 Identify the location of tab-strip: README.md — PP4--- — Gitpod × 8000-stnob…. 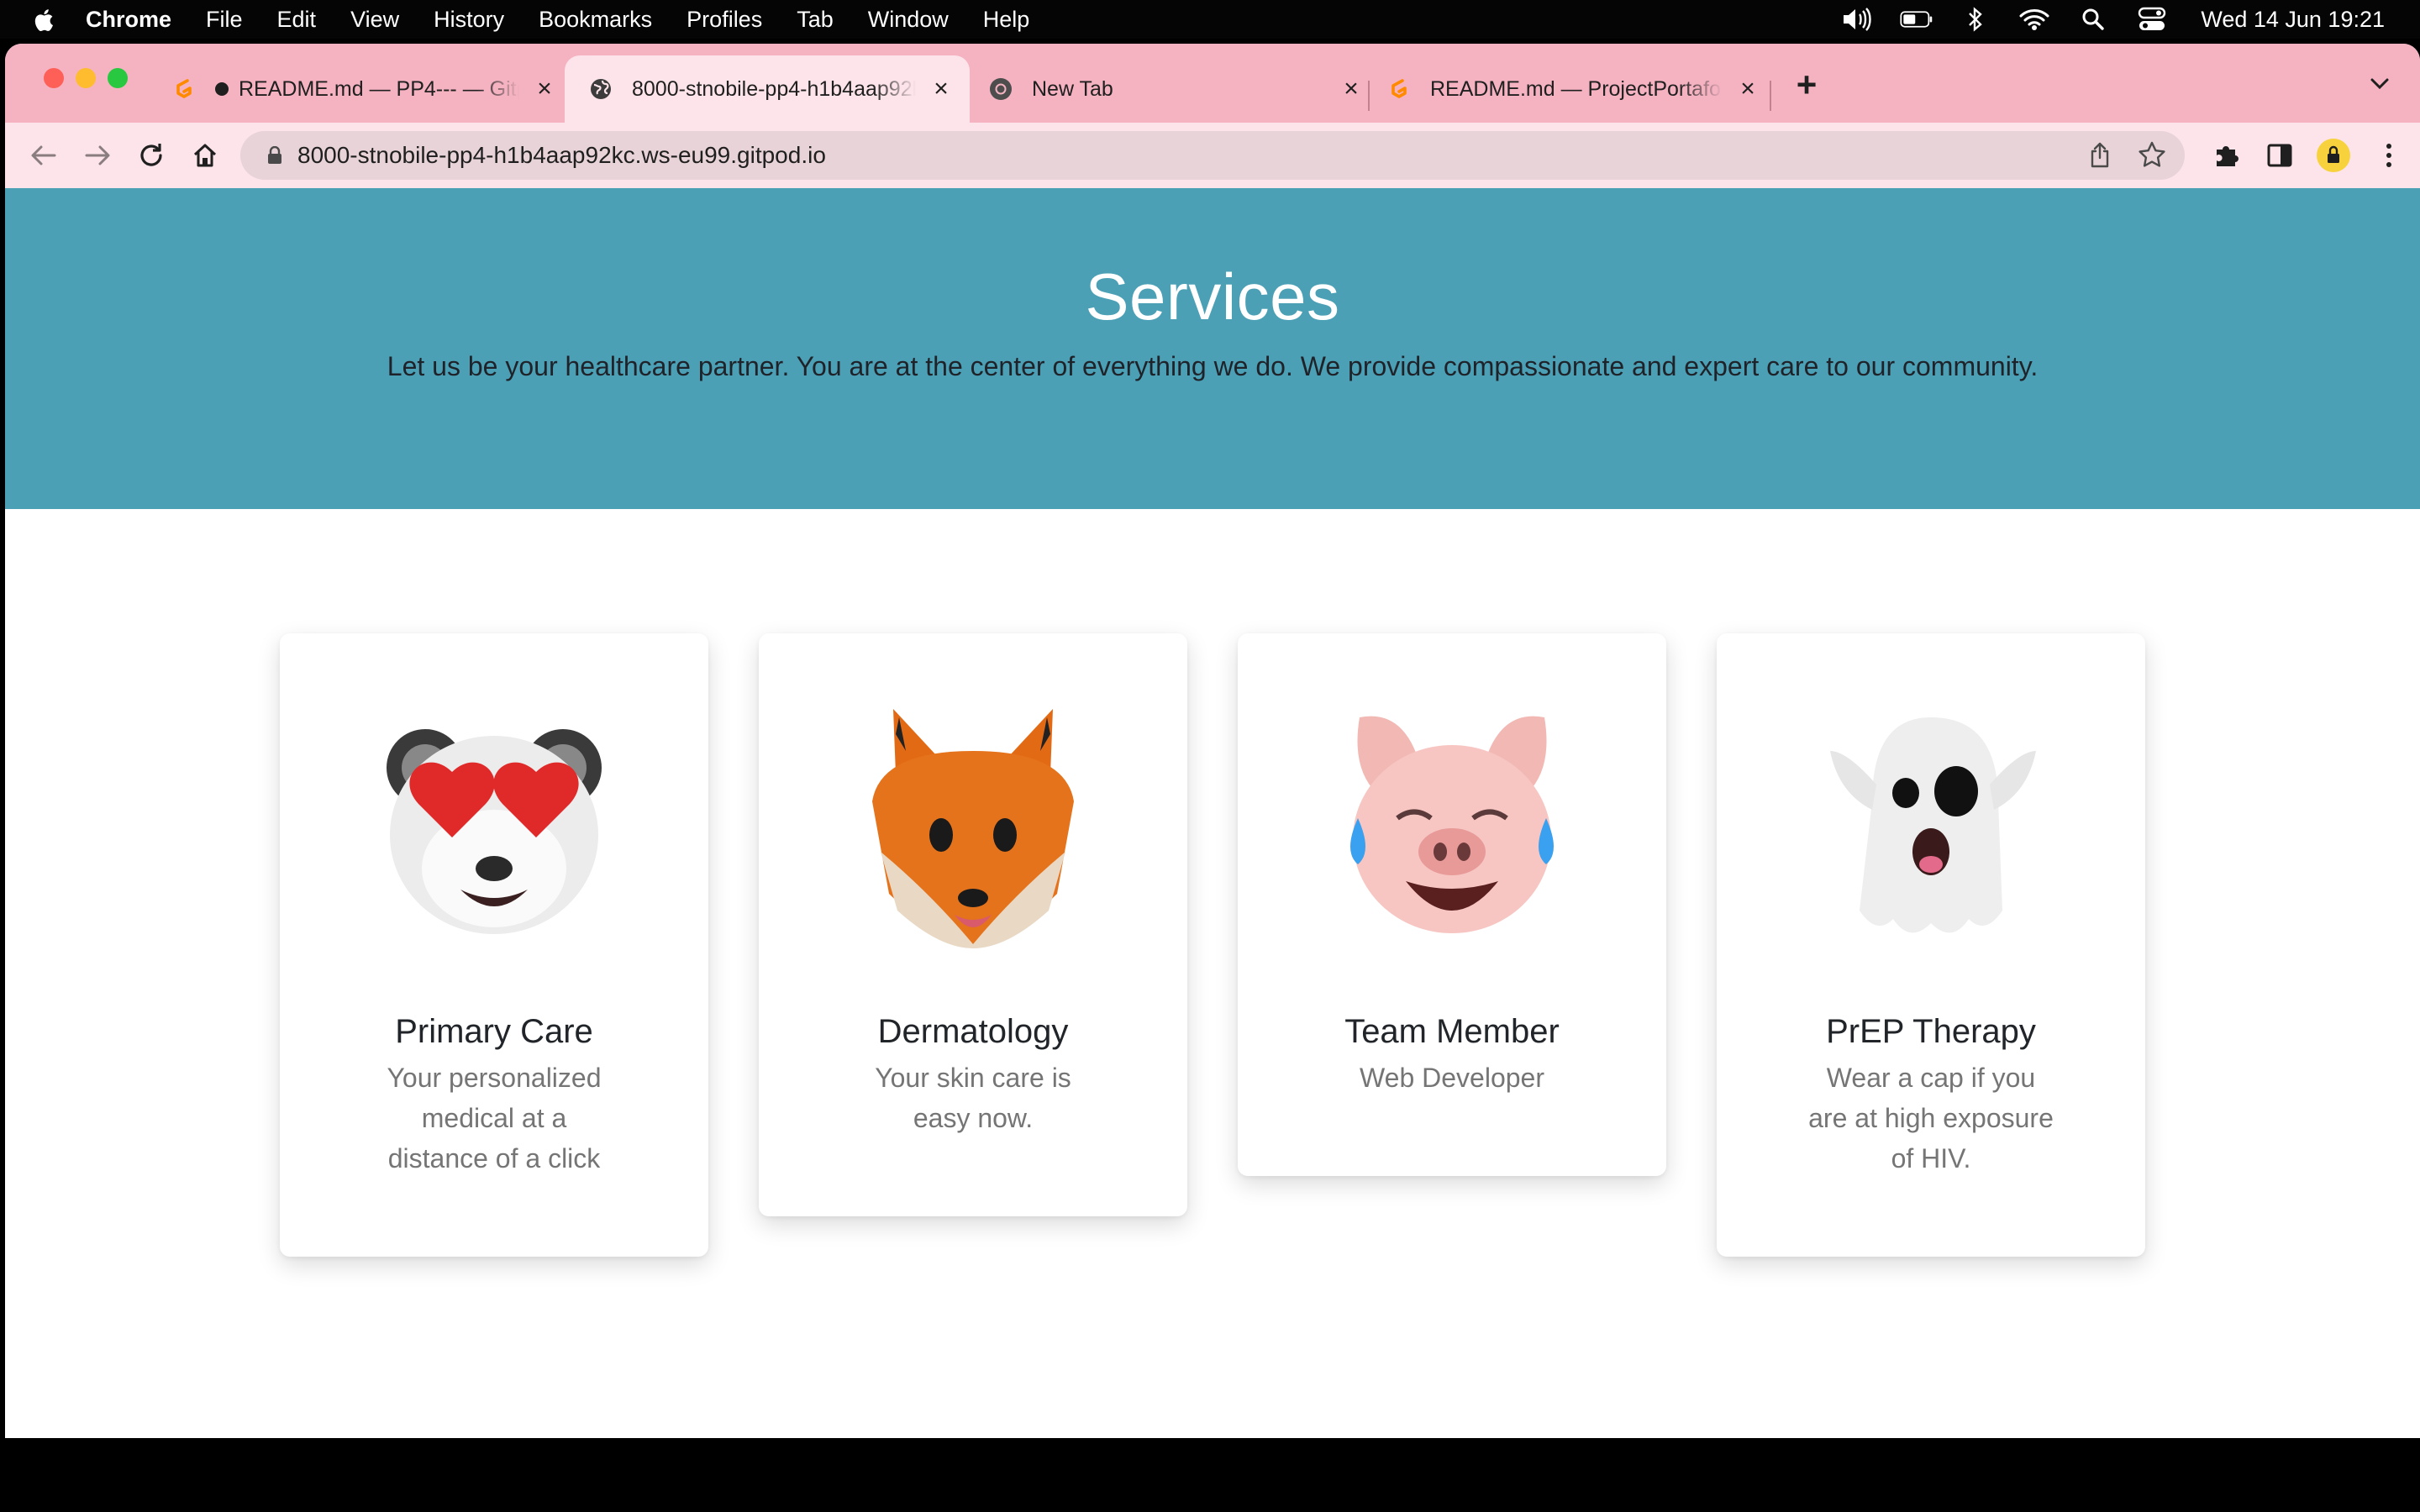
(1212, 83).